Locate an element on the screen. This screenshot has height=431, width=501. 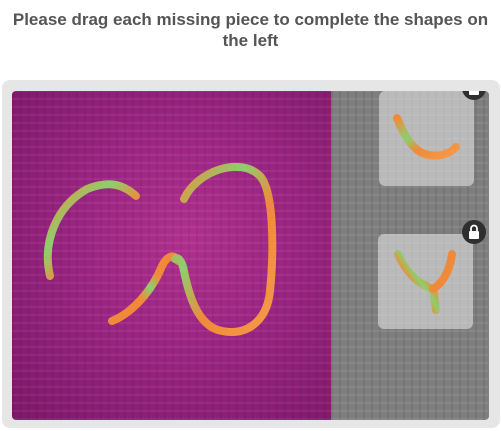
fork-piece-shape is located at coordinates (425, 282).